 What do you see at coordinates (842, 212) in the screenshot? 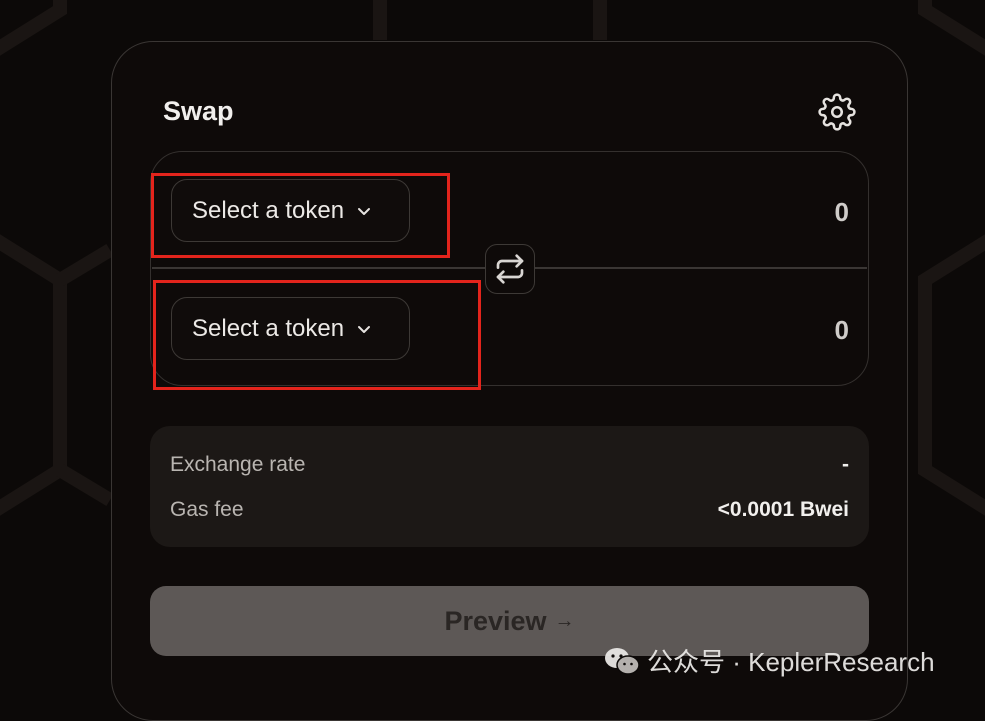
I see `from-amount-input: 0` at bounding box center [842, 212].